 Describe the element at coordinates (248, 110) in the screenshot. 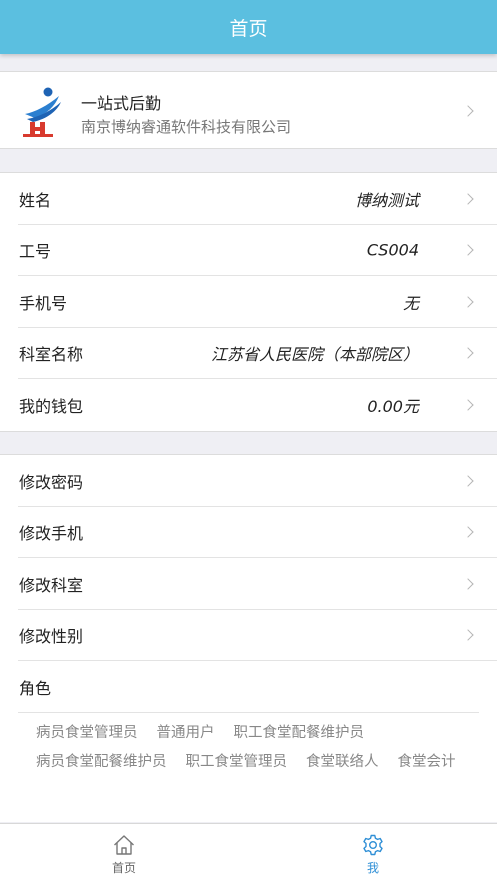

I see `org-card: 一站式后勤 南京博纳睿通软件科技有限公司` at that location.